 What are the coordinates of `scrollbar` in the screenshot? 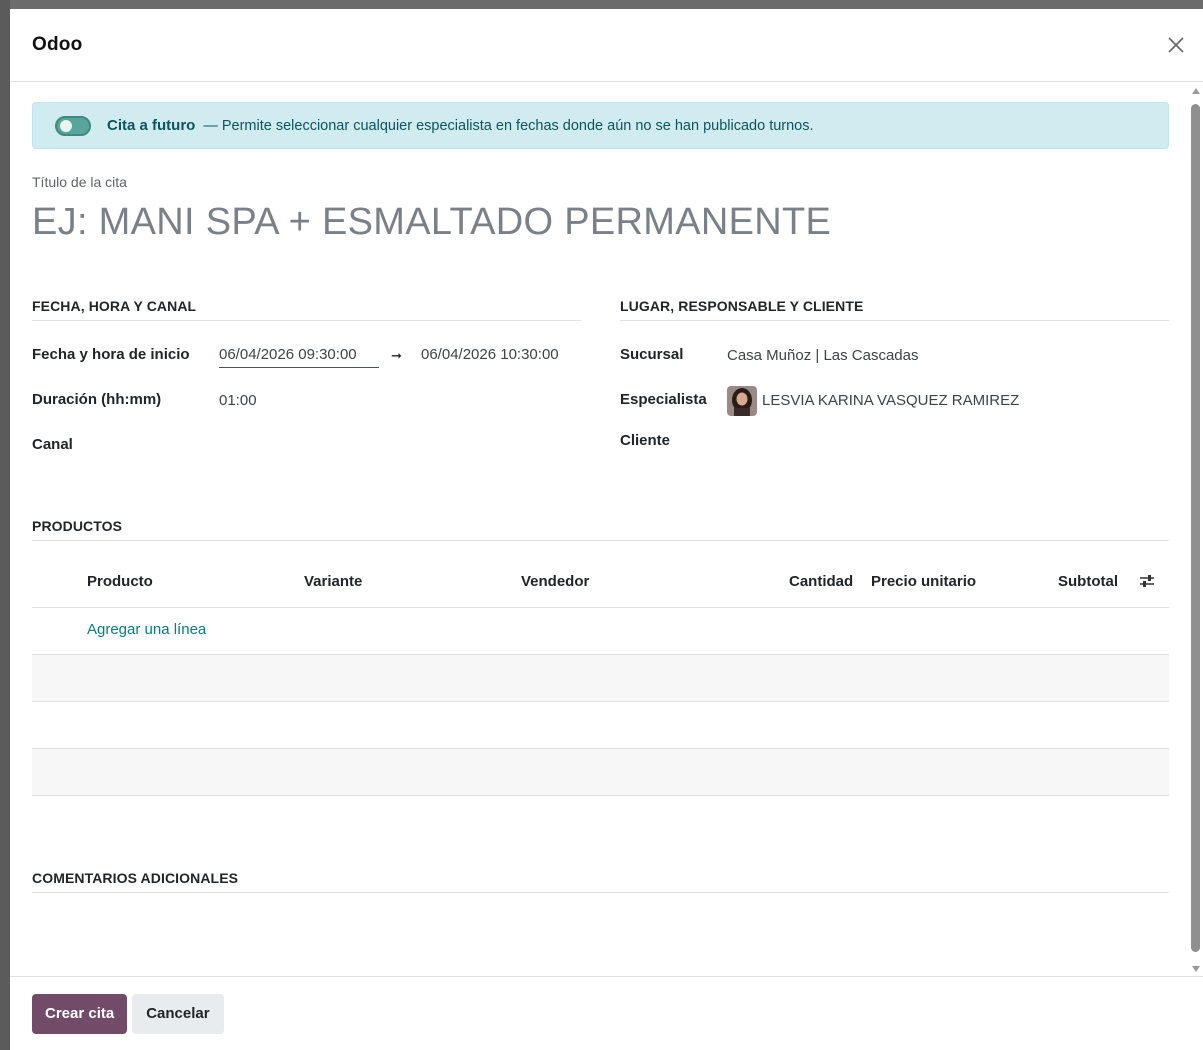 It's located at (1196, 529).